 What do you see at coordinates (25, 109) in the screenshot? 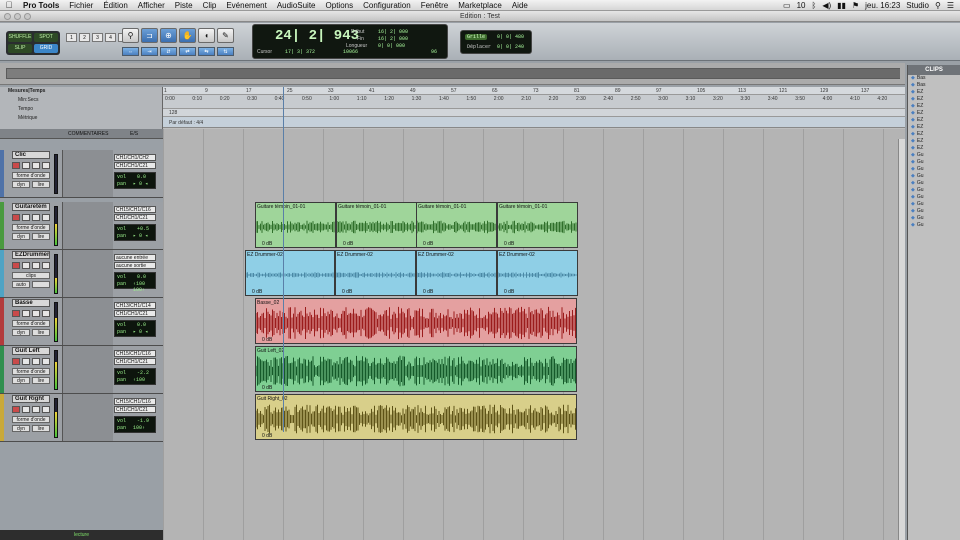
I see `ruler-tempo-label: Tempo` at bounding box center [25, 109].